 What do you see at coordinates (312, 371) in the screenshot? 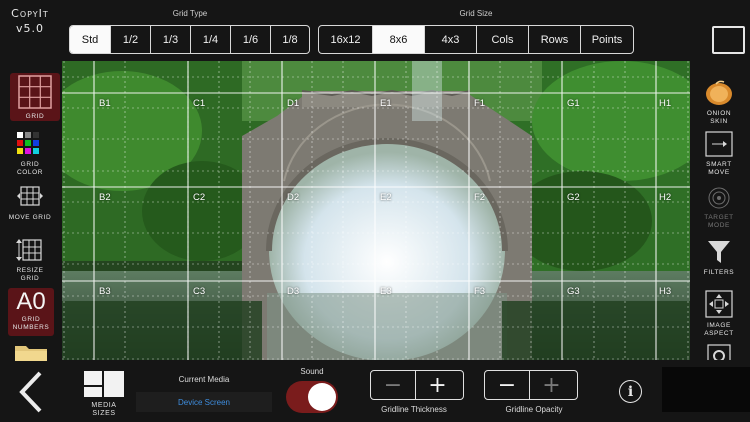
I see `sound-label: Sound` at bounding box center [312, 371].